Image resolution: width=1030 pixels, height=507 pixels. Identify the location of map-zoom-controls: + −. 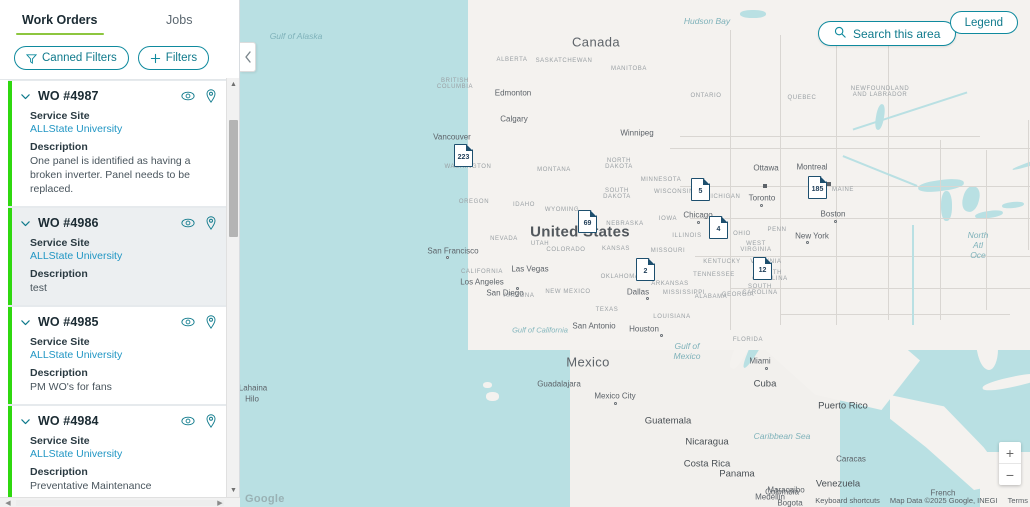
(1010, 463).